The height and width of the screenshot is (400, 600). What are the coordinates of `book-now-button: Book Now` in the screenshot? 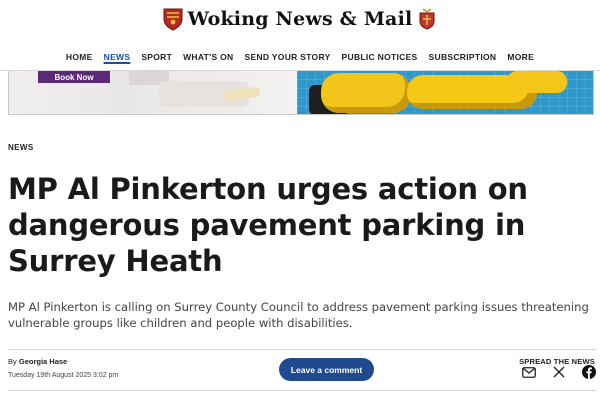 It's located at (74, 77).